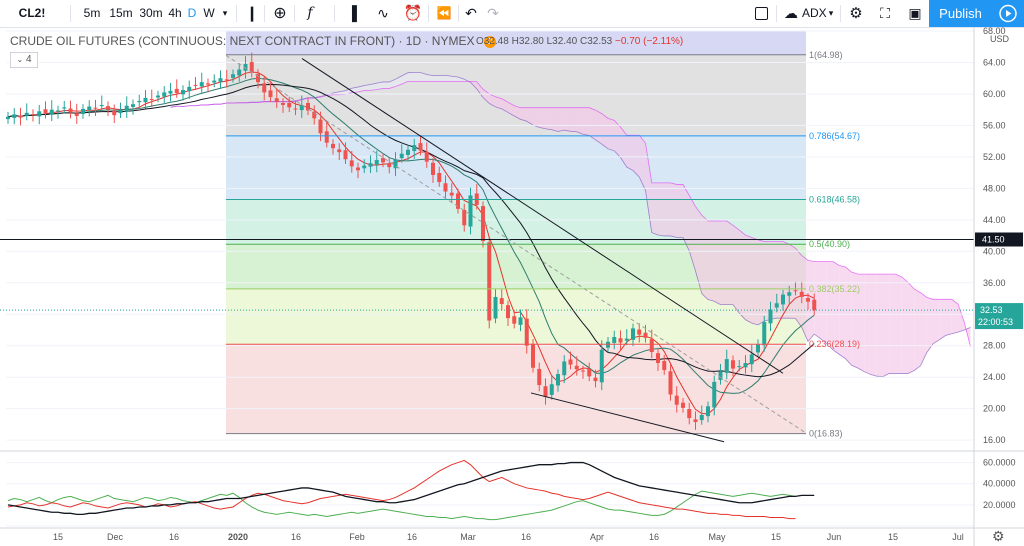 The width and height of the screenshot is (1024, 546). Describe the element at coordinates (192, 13) in the screenshot. I see `interval-d-button: D` at that location.